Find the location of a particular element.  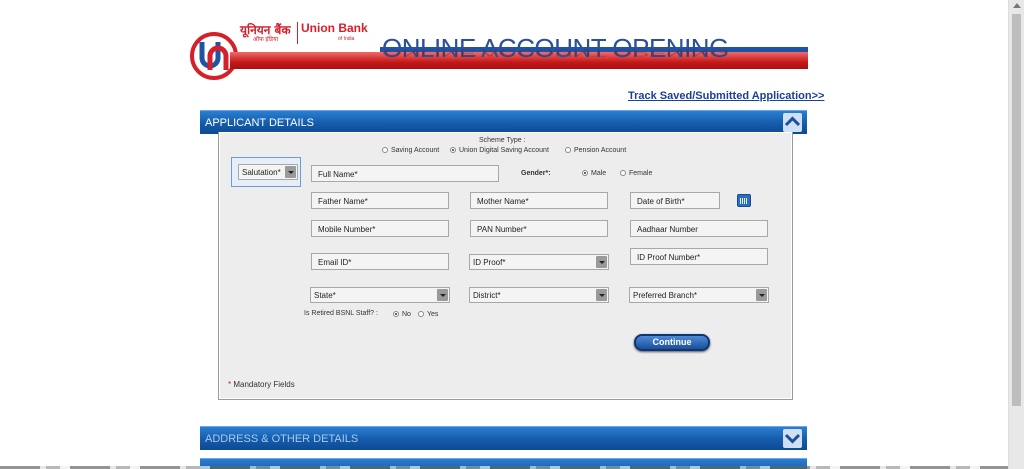

mandatory-fields-note: * Mandatory Fields is located at coordinates (261, 384).